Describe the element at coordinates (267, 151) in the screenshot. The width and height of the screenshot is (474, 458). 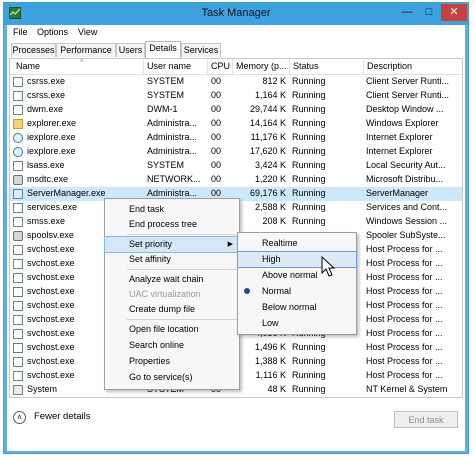
I see `memory-value: 17,620 K` at that location.